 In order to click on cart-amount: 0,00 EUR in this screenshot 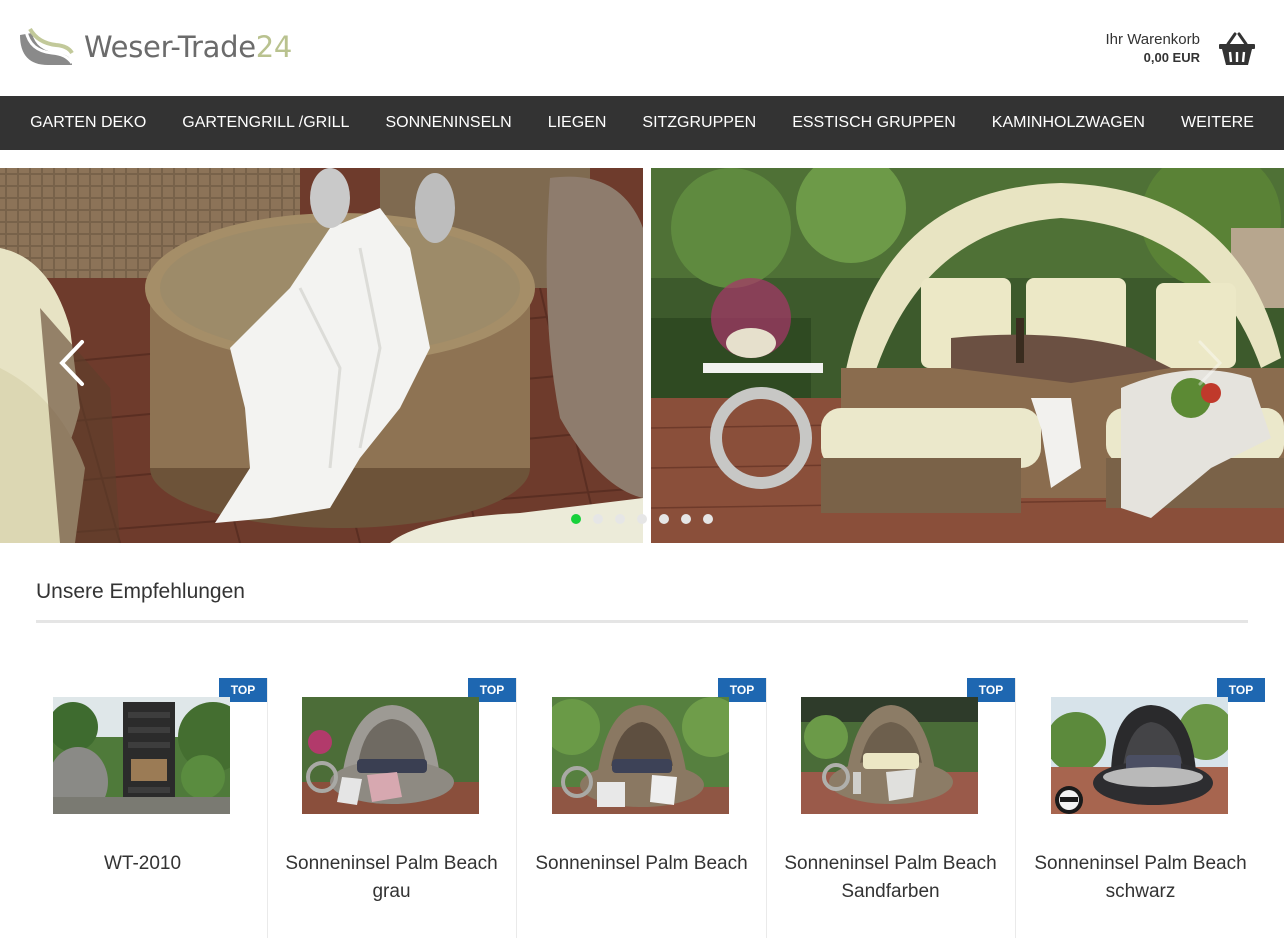, I will do `click(1171, 57)`.